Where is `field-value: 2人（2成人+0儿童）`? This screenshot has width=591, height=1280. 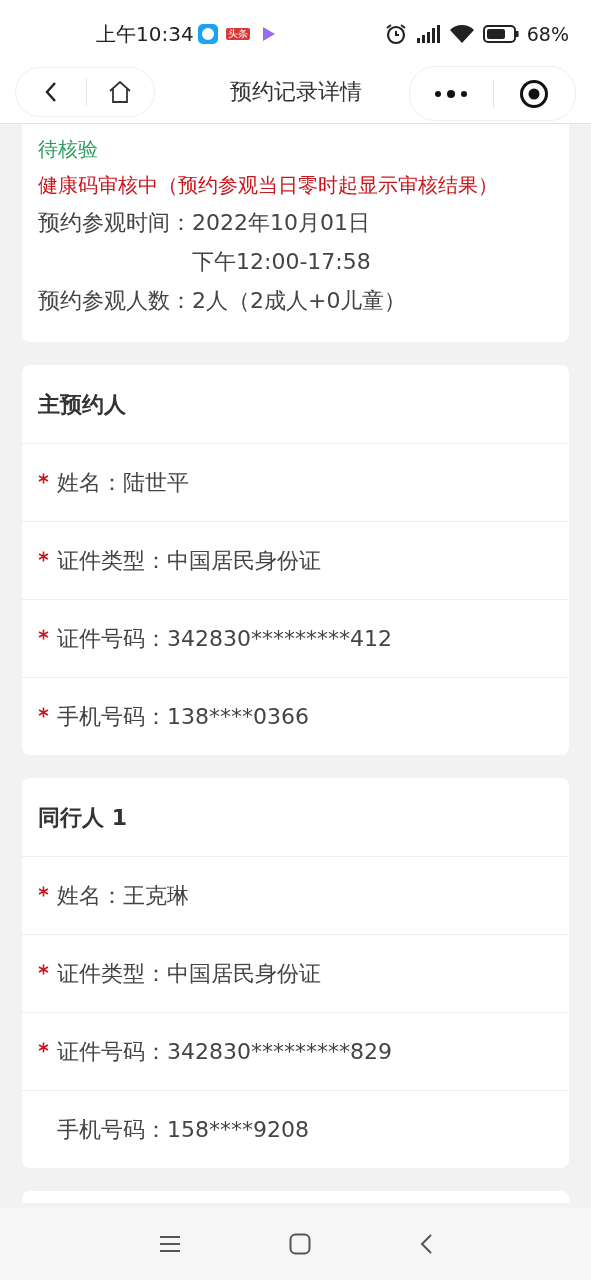 field-value: 2人（2成人+0儿童） is located at coordinates (299, 301).